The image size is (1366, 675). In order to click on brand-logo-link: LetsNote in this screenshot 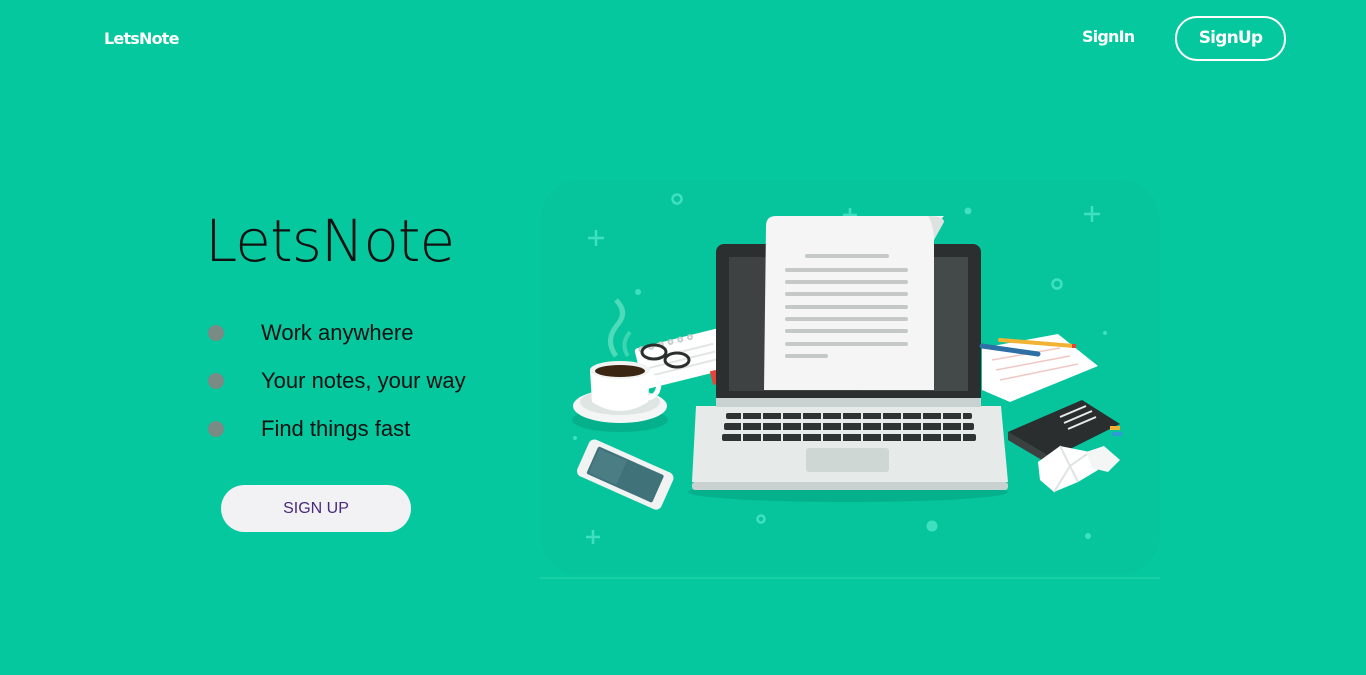, I will do `click(141, 38)`.